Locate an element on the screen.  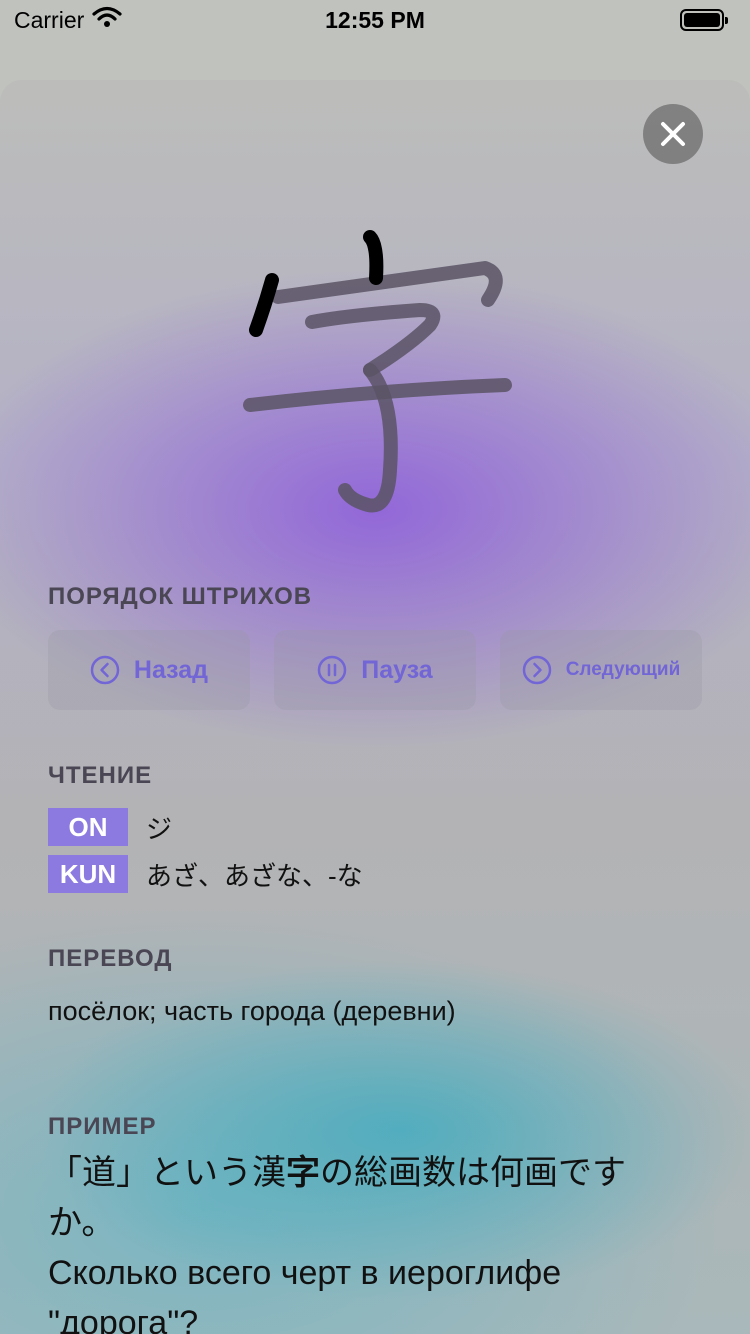
status-left: Carrier is located at coordinates (68, 20).